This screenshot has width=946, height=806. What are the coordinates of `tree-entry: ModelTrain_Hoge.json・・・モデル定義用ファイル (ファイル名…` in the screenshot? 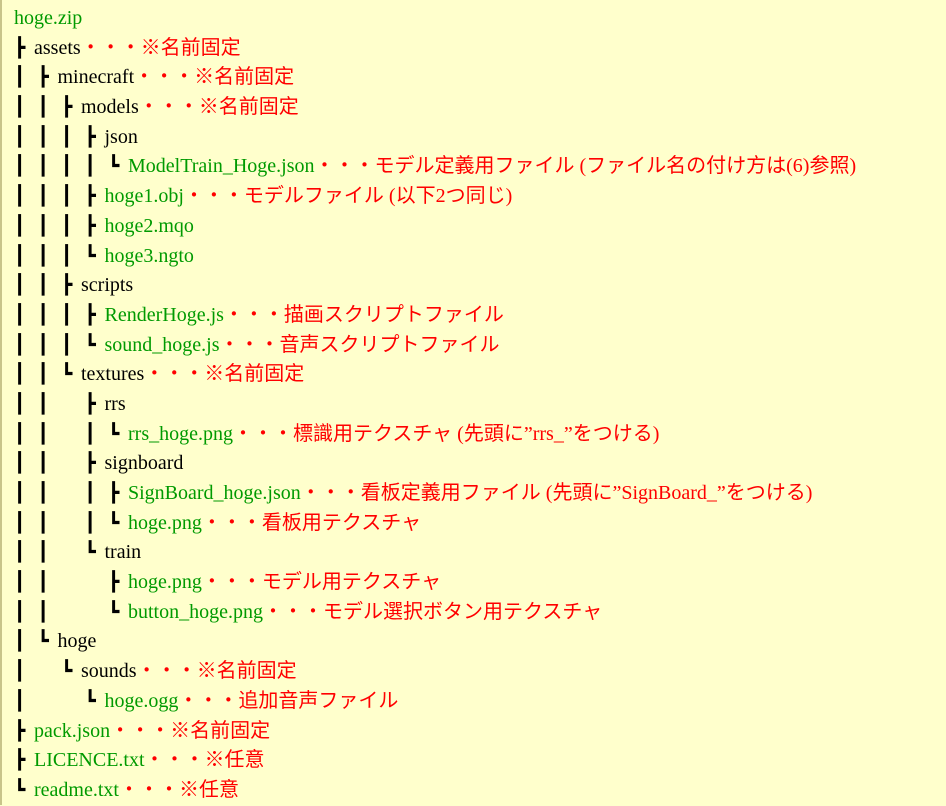 It's located at (492, 167).